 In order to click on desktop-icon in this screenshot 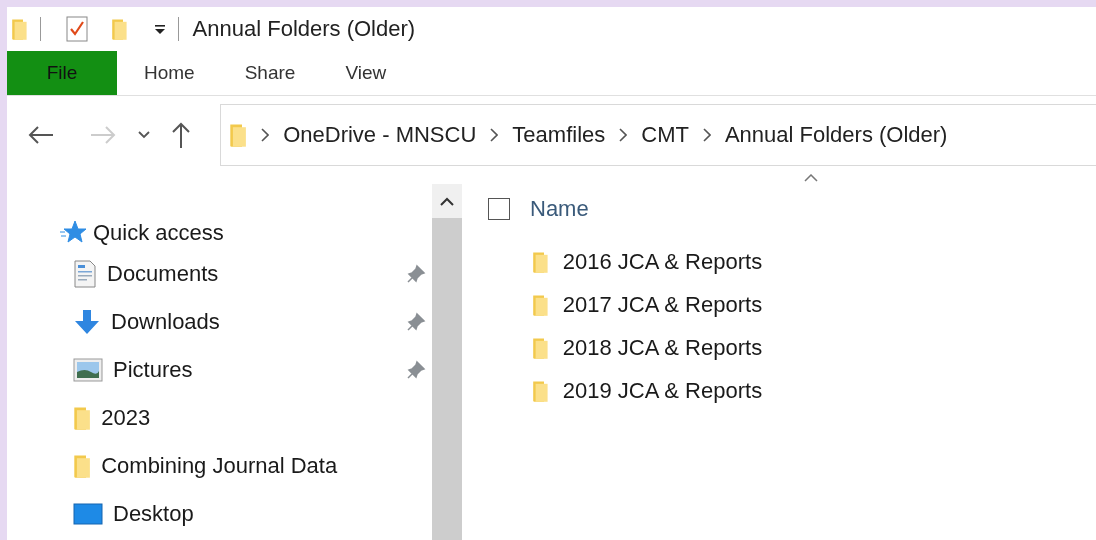, I will do `click(88, 514)`.